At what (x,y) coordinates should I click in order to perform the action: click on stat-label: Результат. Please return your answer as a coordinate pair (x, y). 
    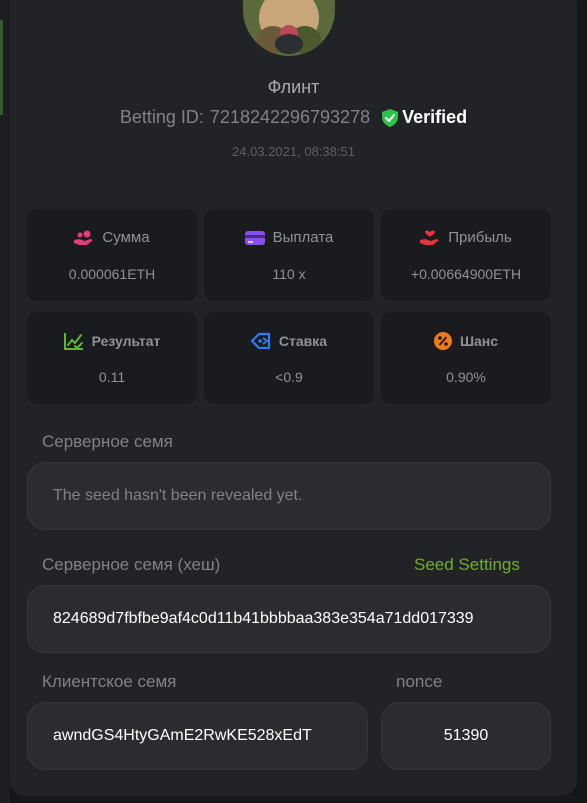
    Looking at the image, I should click on (126, 341).